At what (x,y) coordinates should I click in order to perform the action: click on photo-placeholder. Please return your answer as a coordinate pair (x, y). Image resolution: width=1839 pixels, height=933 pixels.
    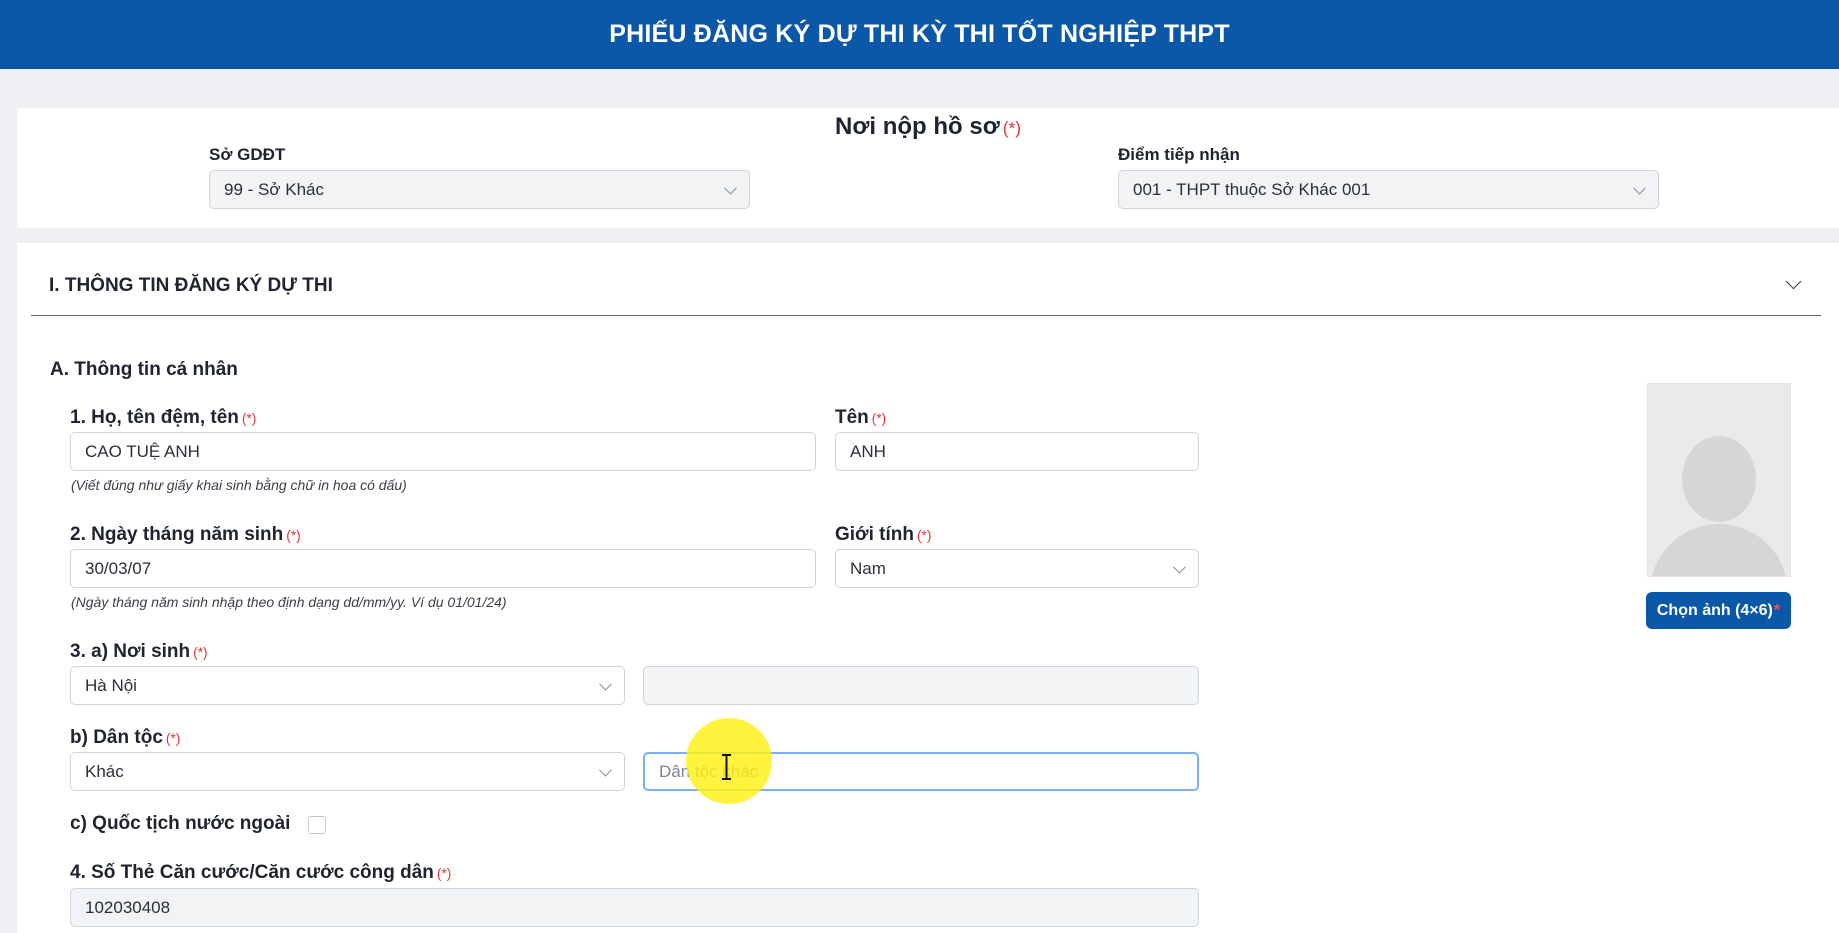
    Looking at the image, I should click on (1719, 480).